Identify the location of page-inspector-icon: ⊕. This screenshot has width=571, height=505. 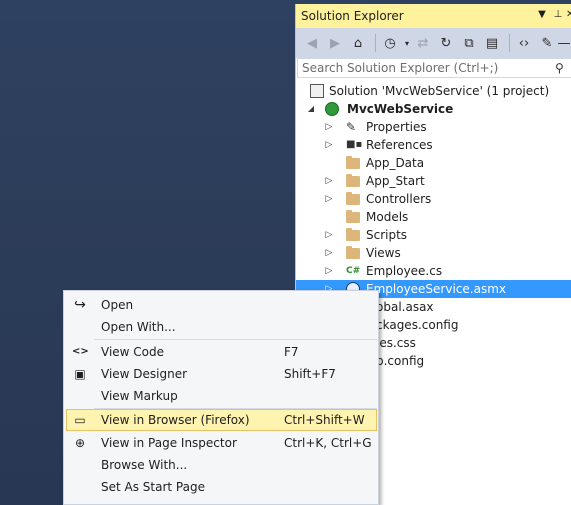
(80, 443).